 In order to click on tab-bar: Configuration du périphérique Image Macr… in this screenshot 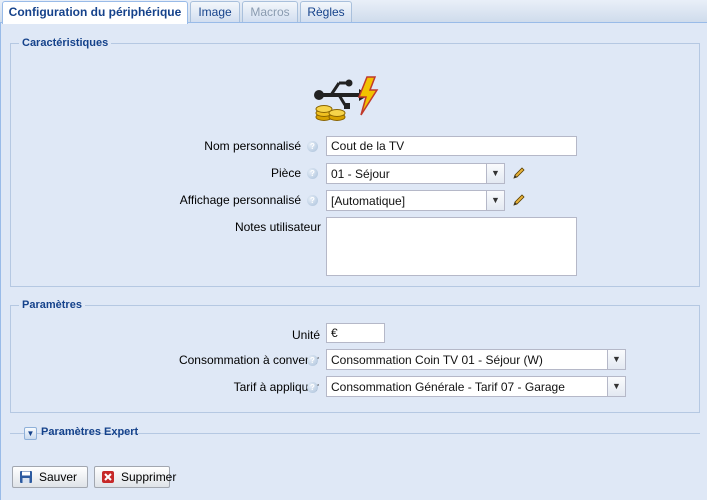, I will do `click(353, 12)`.